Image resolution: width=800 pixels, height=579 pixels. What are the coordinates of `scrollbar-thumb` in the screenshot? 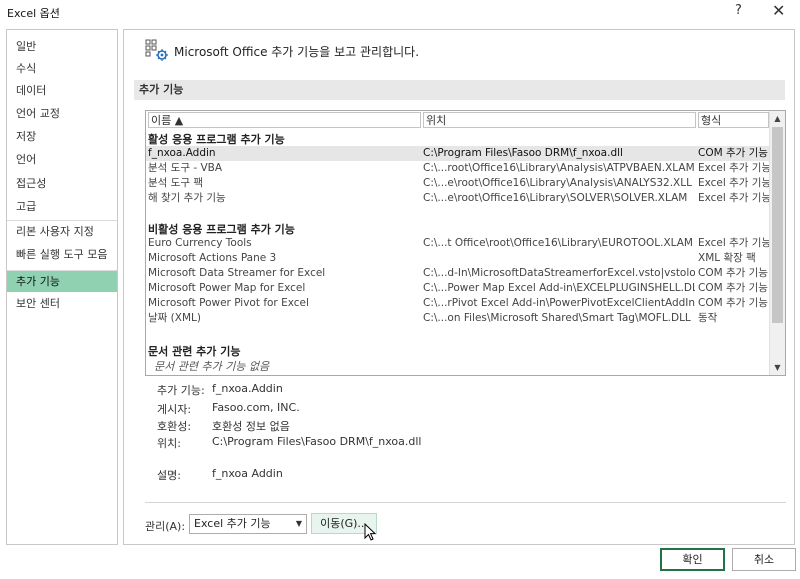 It's located at (777, 225).